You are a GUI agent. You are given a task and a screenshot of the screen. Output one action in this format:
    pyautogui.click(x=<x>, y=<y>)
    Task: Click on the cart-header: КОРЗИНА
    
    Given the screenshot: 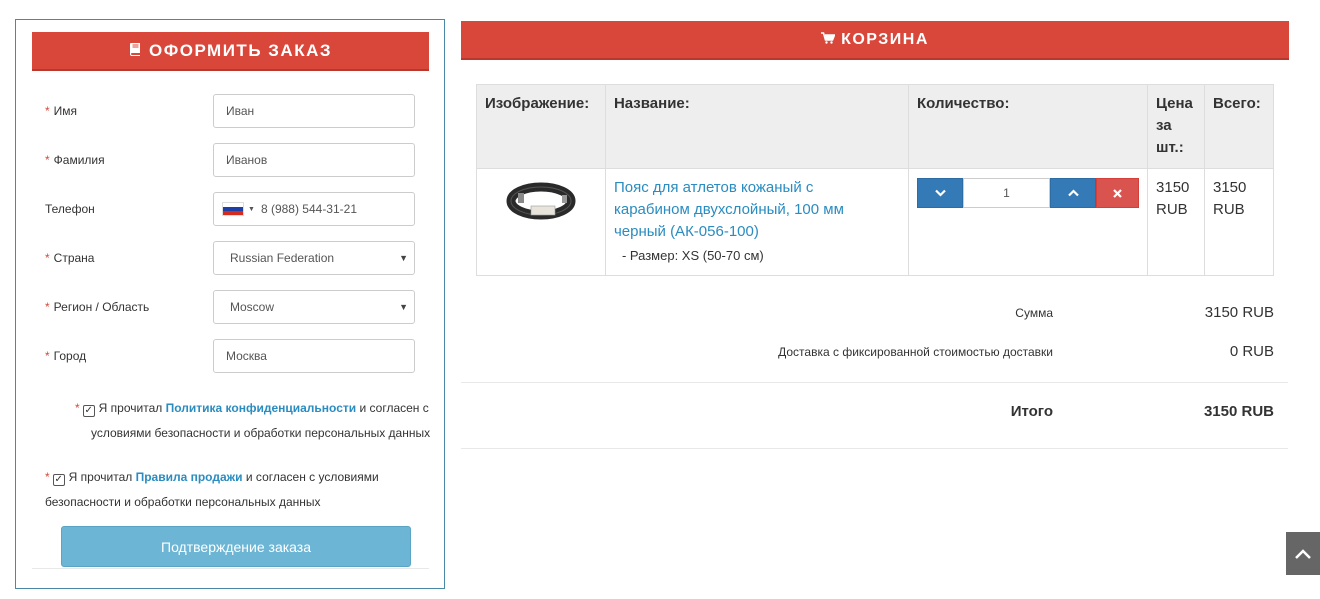 What is the action you would take?
    pyautogui.click(x=875, y=39)
    